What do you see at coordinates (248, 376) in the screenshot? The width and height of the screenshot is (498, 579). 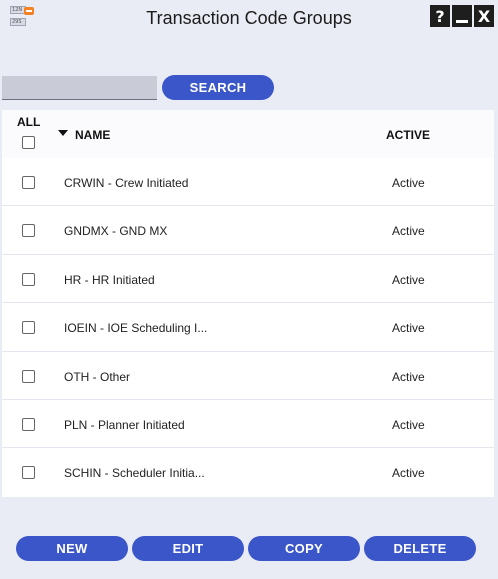 I see `table-row: OTH - Other Active` at bounding box center [248, 376].